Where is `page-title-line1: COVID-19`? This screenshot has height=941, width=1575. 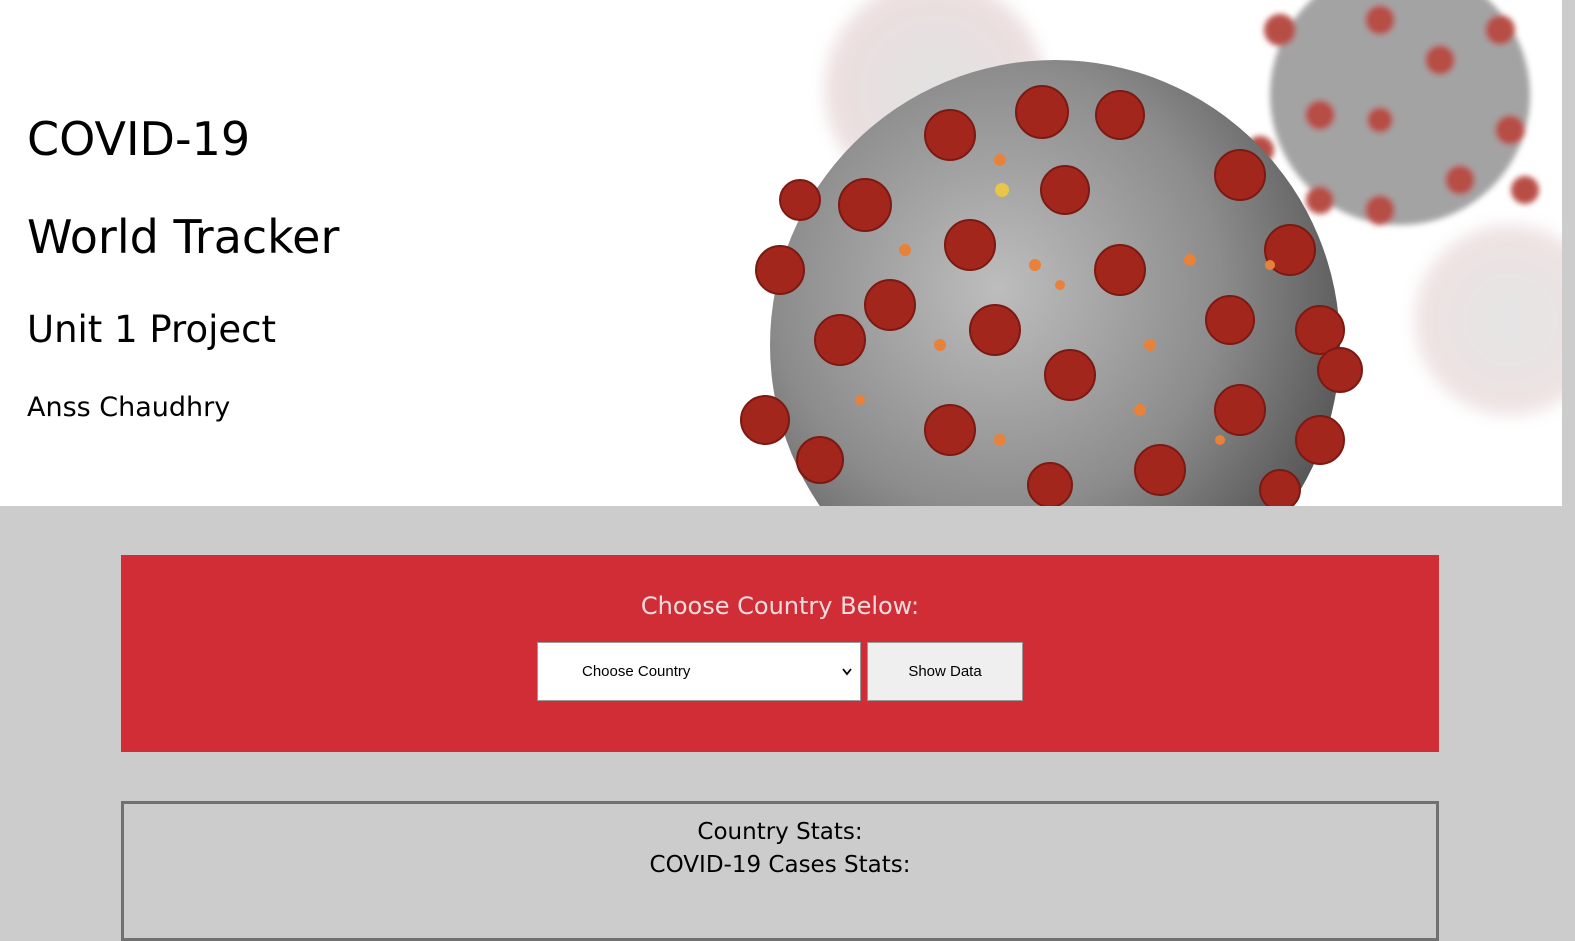
page-title-line1: COVID-19 is located at coordinates (139, 139).